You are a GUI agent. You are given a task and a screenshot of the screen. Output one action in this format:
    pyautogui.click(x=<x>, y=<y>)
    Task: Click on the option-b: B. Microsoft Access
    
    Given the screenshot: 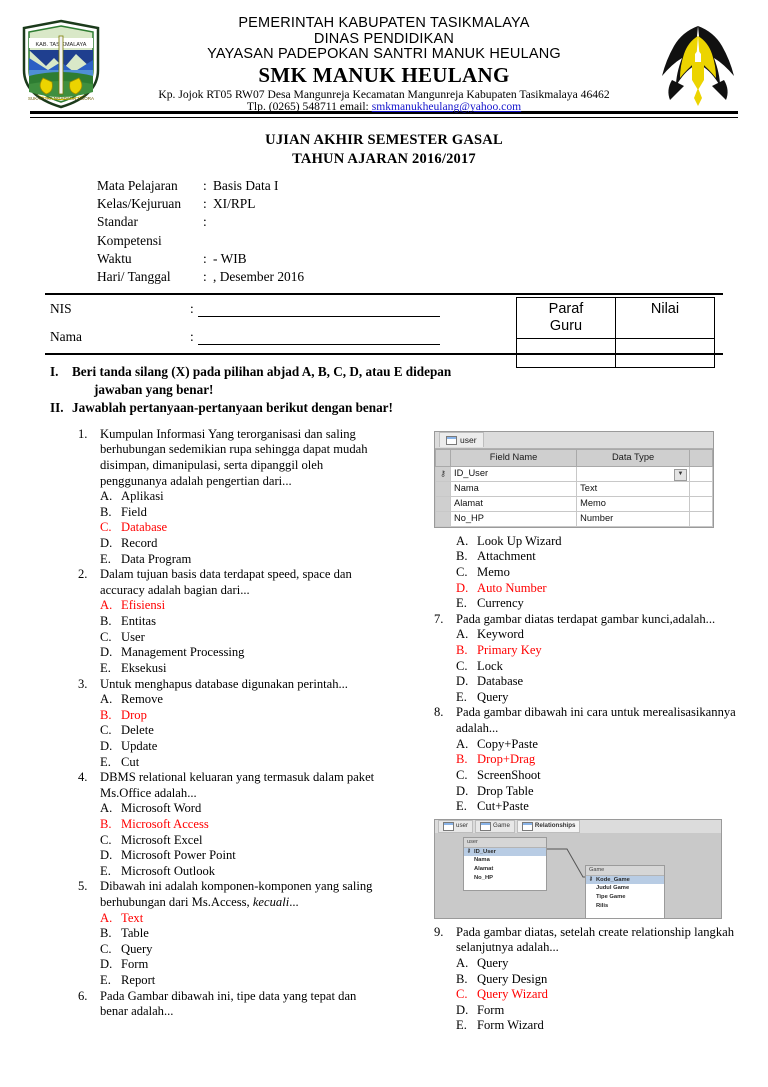 What is the action you would take?
    pyautogui.click(x=241, y=825)
    